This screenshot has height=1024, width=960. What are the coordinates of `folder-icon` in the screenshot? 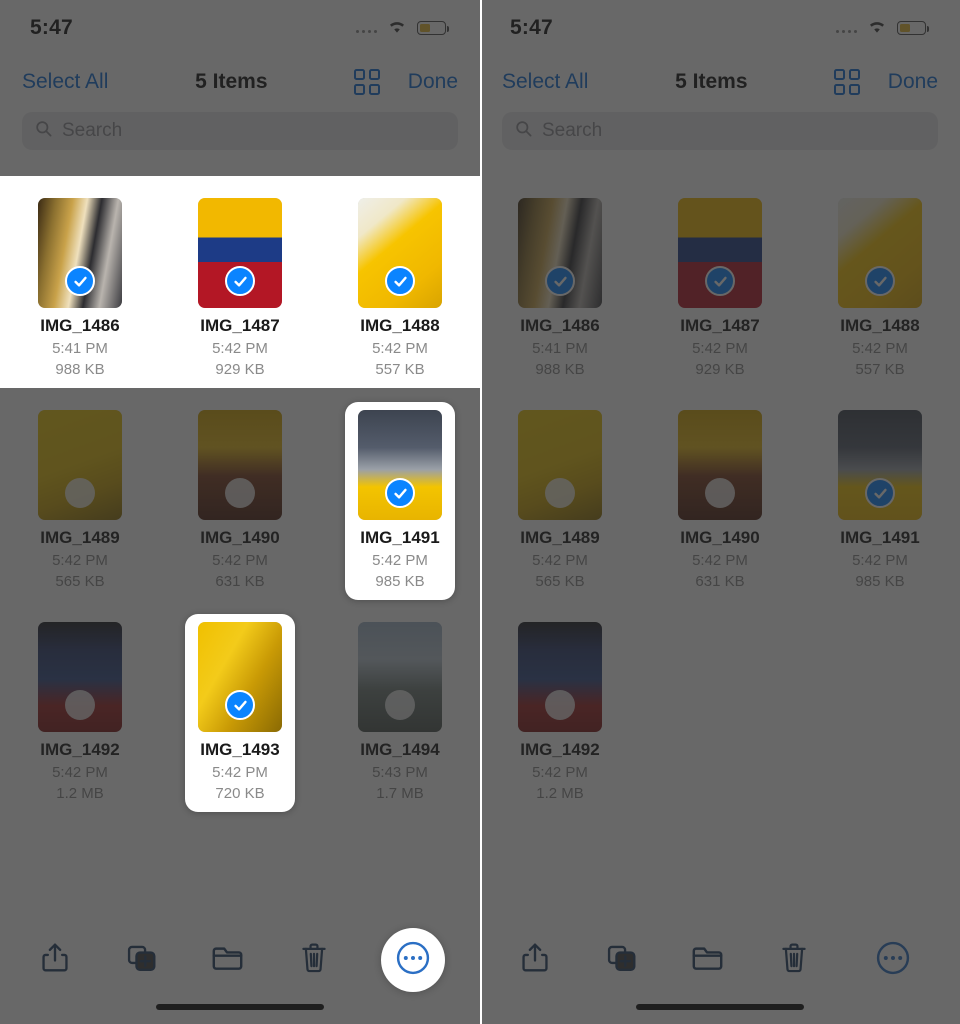 It's located at (707, 960).